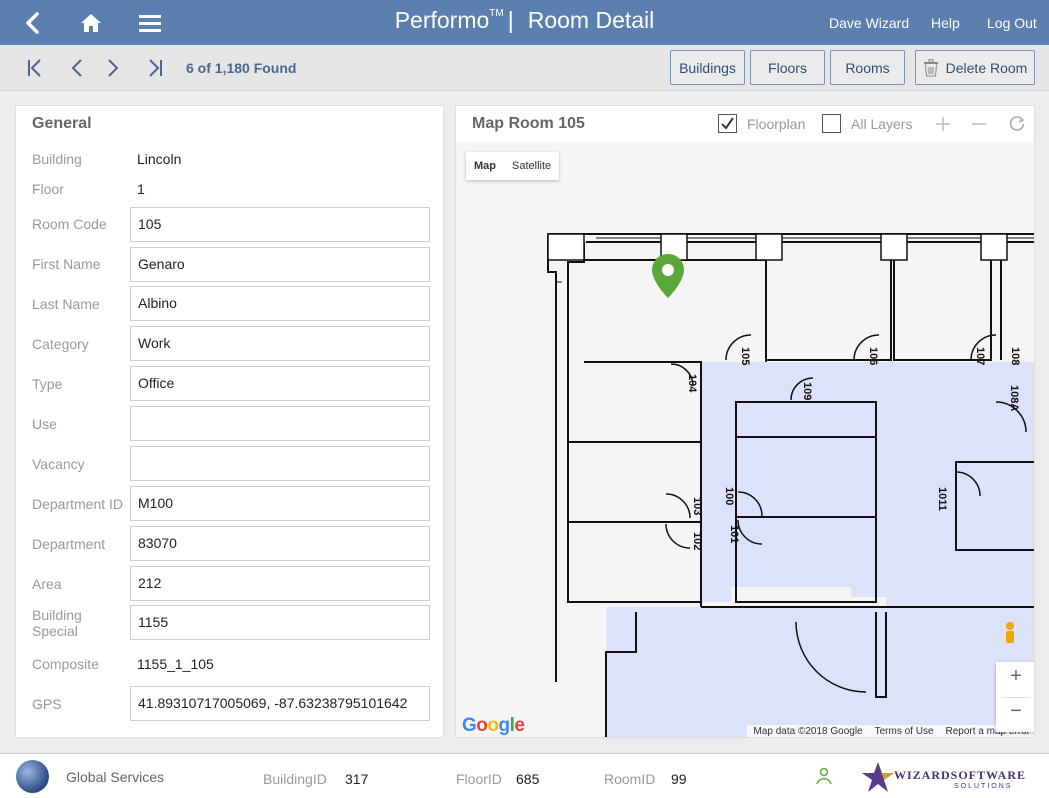  I want to click on zoom-in-icon, so click(943, 124).